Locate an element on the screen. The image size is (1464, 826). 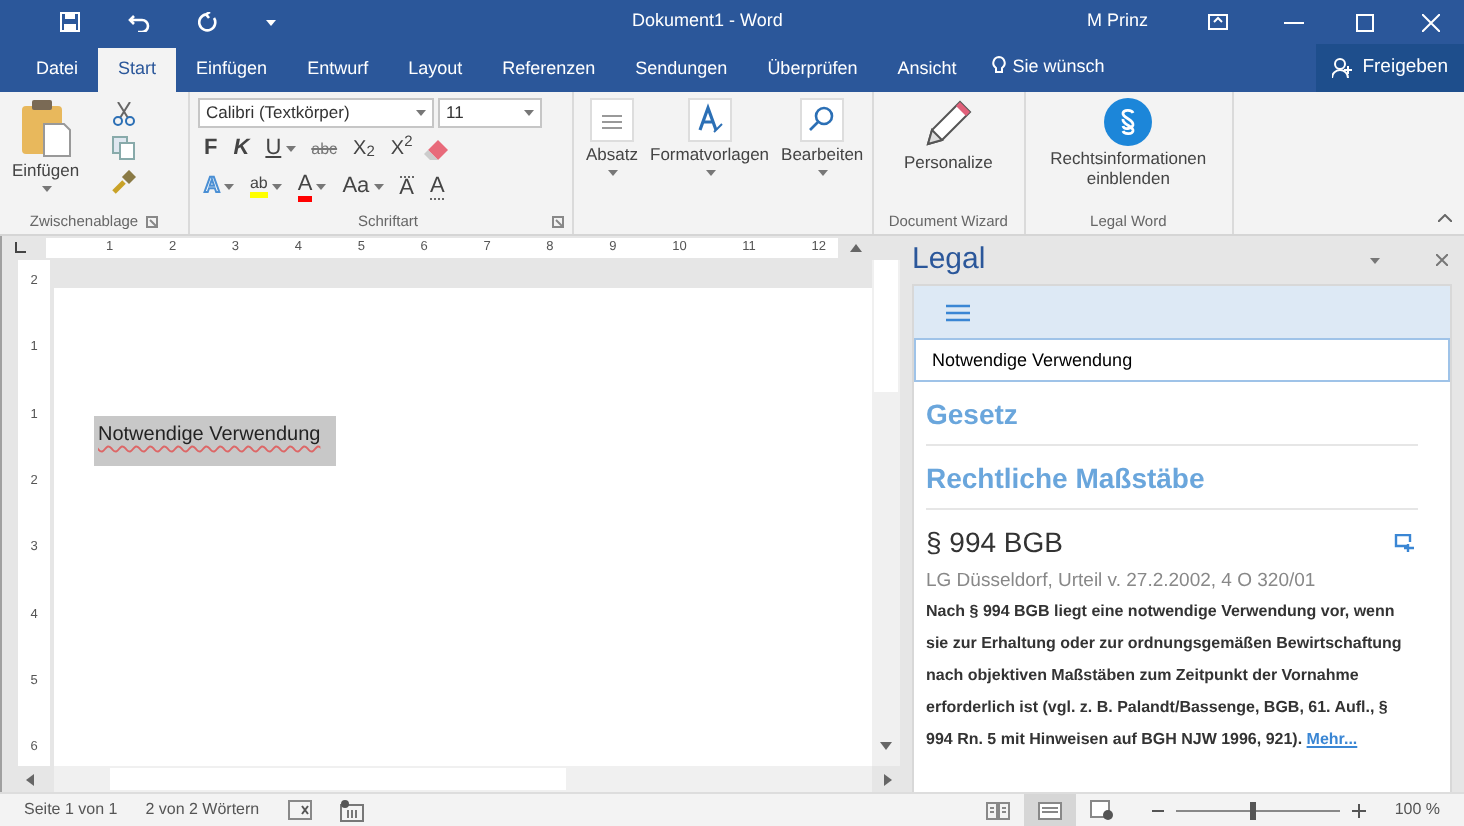
page-icon is located at coordinates (1050, 810).